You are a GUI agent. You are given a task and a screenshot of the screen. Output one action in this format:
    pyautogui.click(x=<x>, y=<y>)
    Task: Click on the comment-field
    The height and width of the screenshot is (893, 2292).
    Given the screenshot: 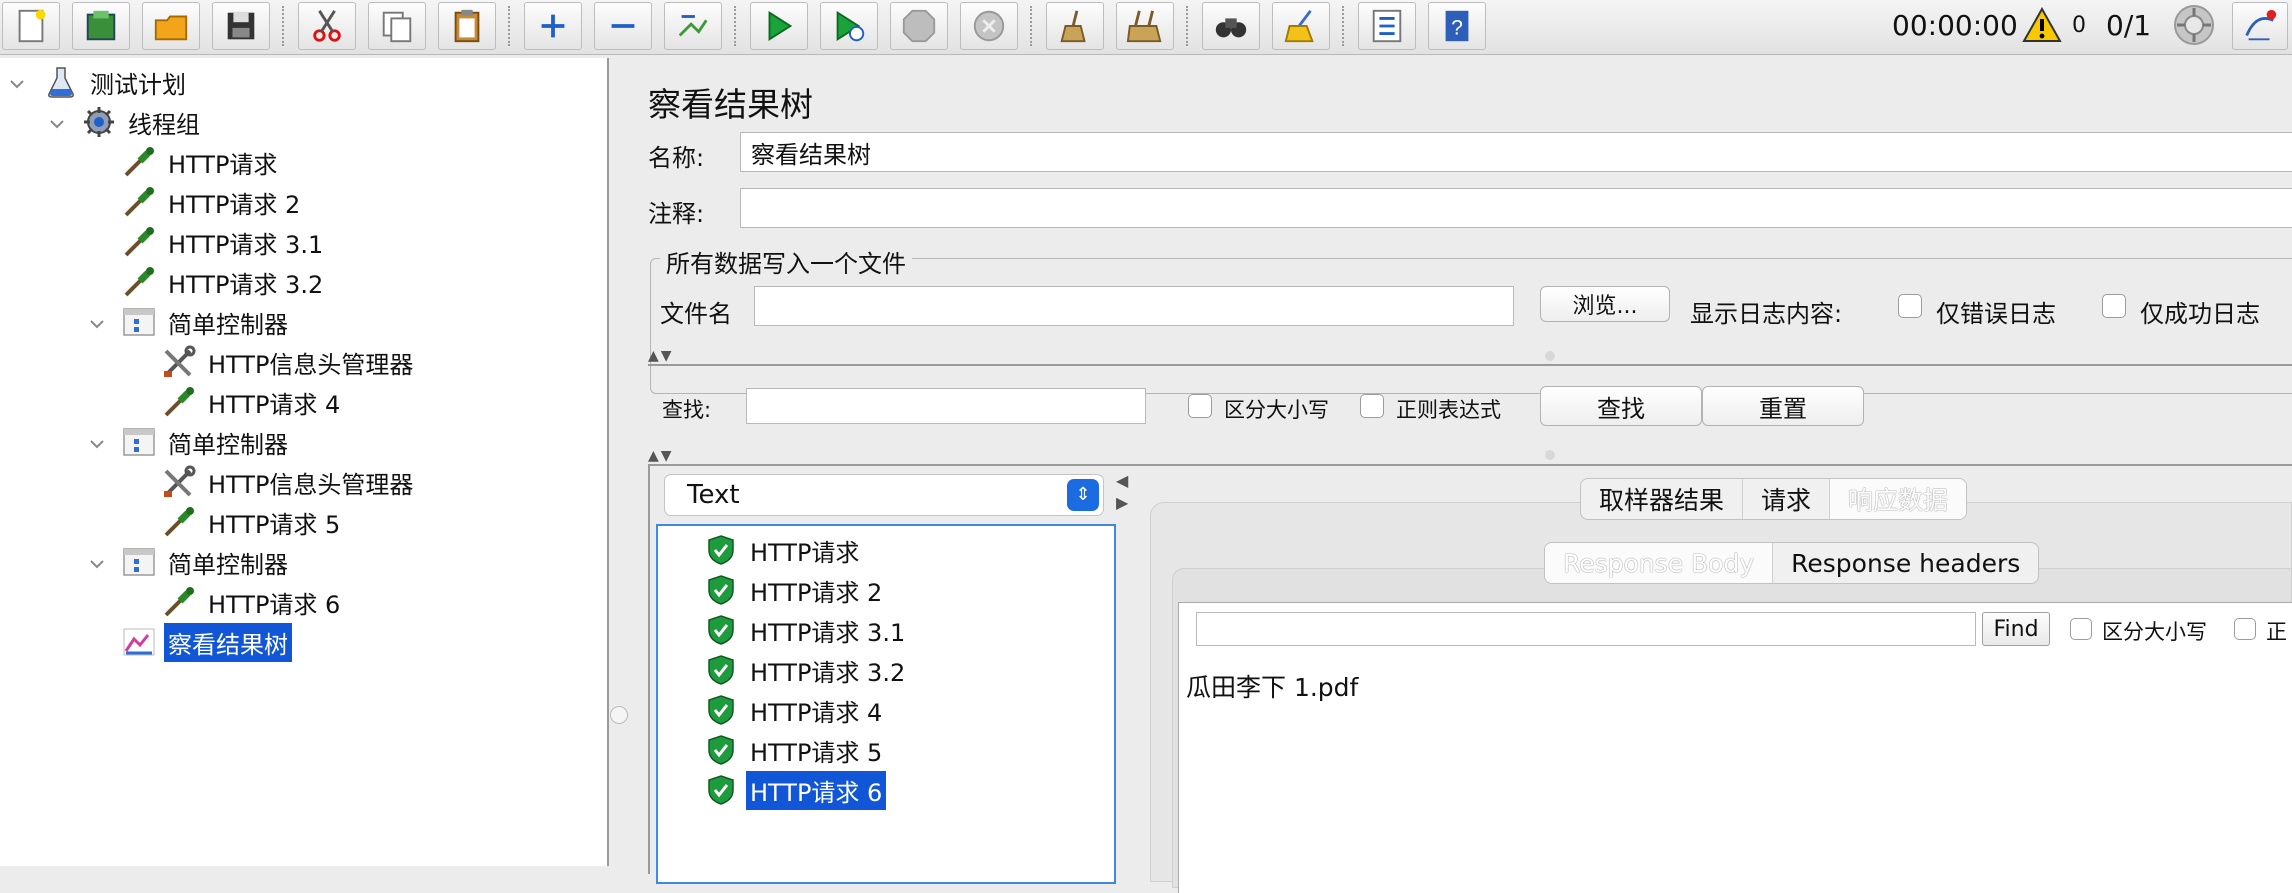 What is the action you would take?
    pyautogui.click(x=1516, y=208)
    